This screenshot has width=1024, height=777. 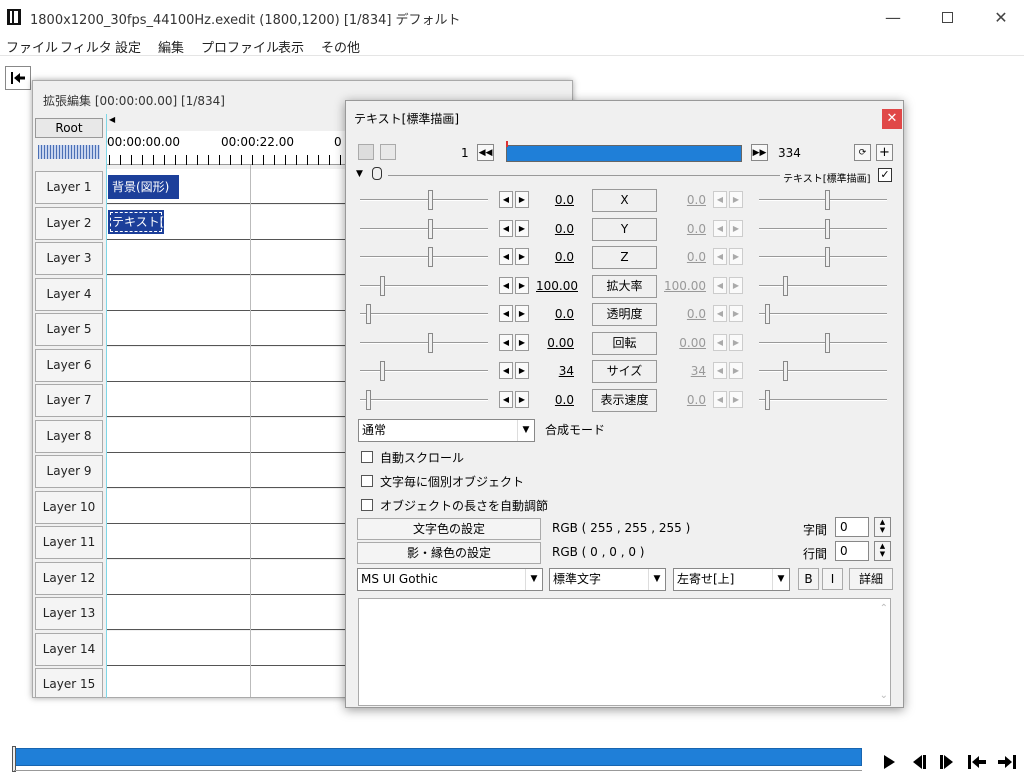 I want to click on menu-profile: プロファイル, so click(x=240, y=46).